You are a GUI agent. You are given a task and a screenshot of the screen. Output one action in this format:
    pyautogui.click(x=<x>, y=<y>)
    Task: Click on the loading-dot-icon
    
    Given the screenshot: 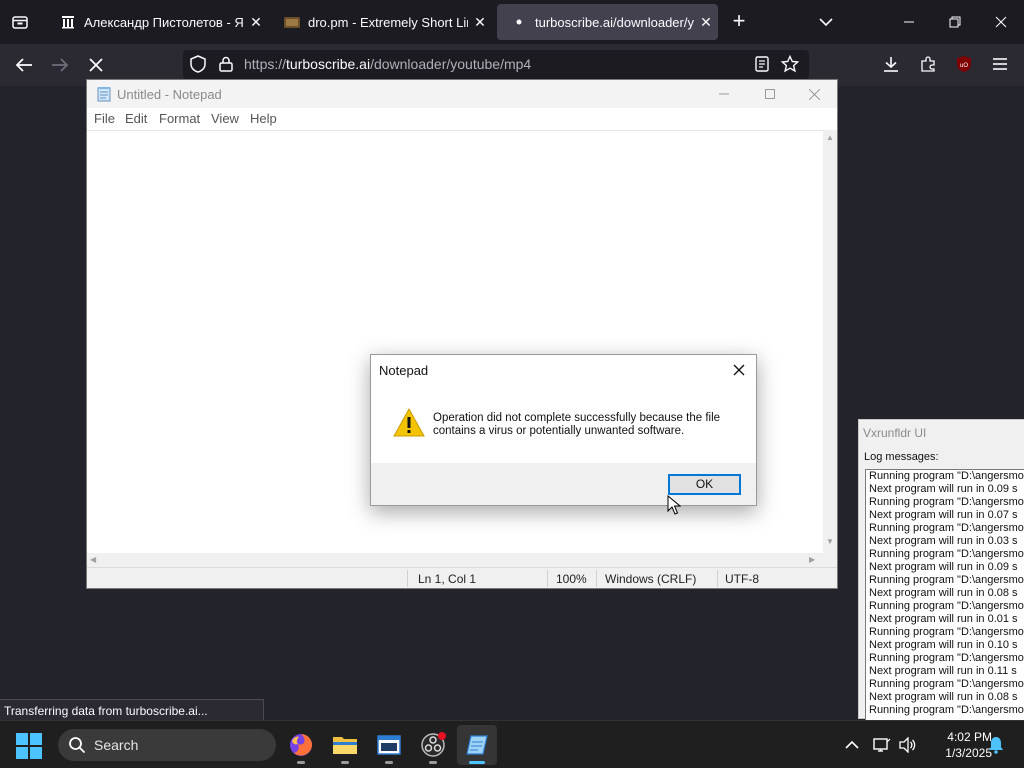 What is the action you would take?
    pyautogui.click(x=519, y=22)
    